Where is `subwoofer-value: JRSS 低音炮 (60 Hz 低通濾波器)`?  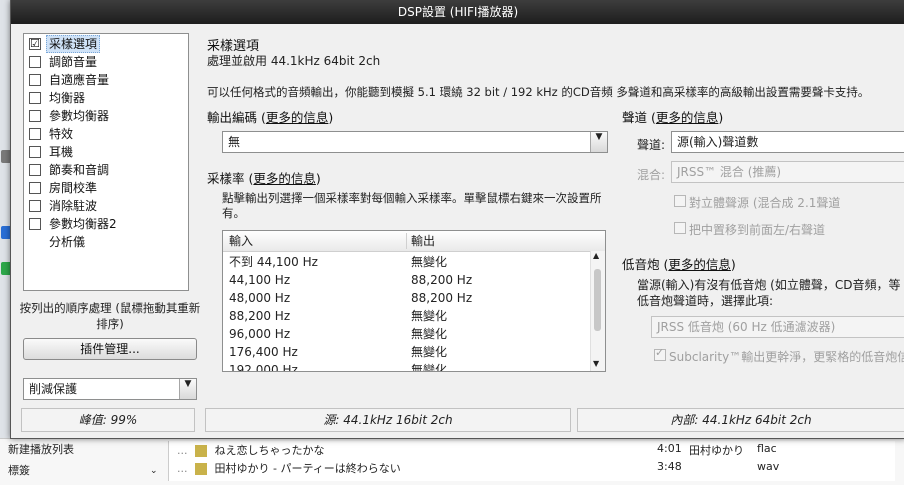 subwoofer-value: JRSS 低音炮 (60 Hz 低通濾波器) is located at coordinates (746, 327).